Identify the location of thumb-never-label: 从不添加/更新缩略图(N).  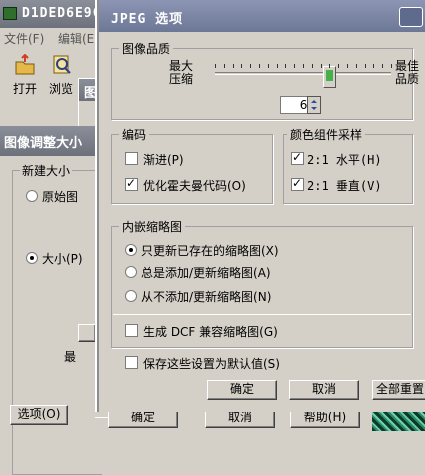
(206, 297).